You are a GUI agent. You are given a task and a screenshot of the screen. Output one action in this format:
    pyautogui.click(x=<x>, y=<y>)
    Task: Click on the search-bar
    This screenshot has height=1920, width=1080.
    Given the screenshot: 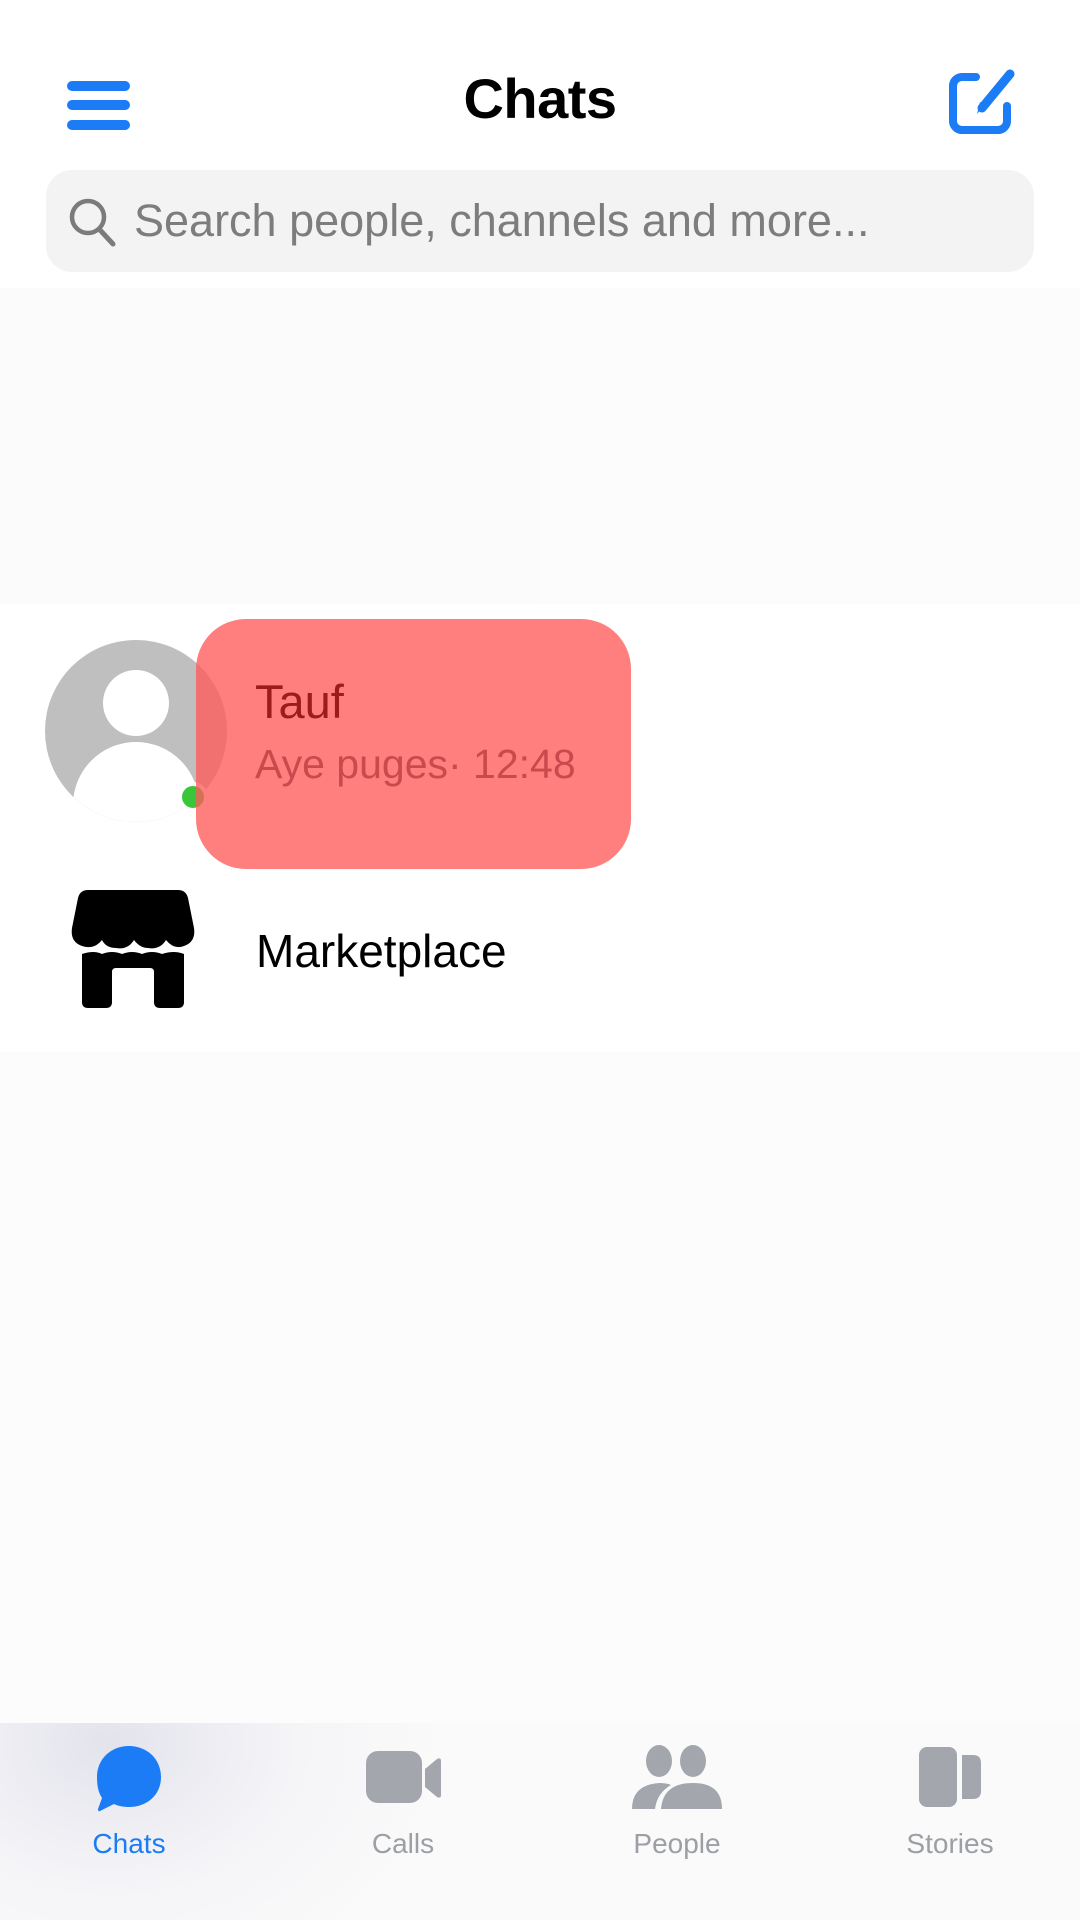 What is the action you would take?
    pyautogui.click(x=540, y=221)
    